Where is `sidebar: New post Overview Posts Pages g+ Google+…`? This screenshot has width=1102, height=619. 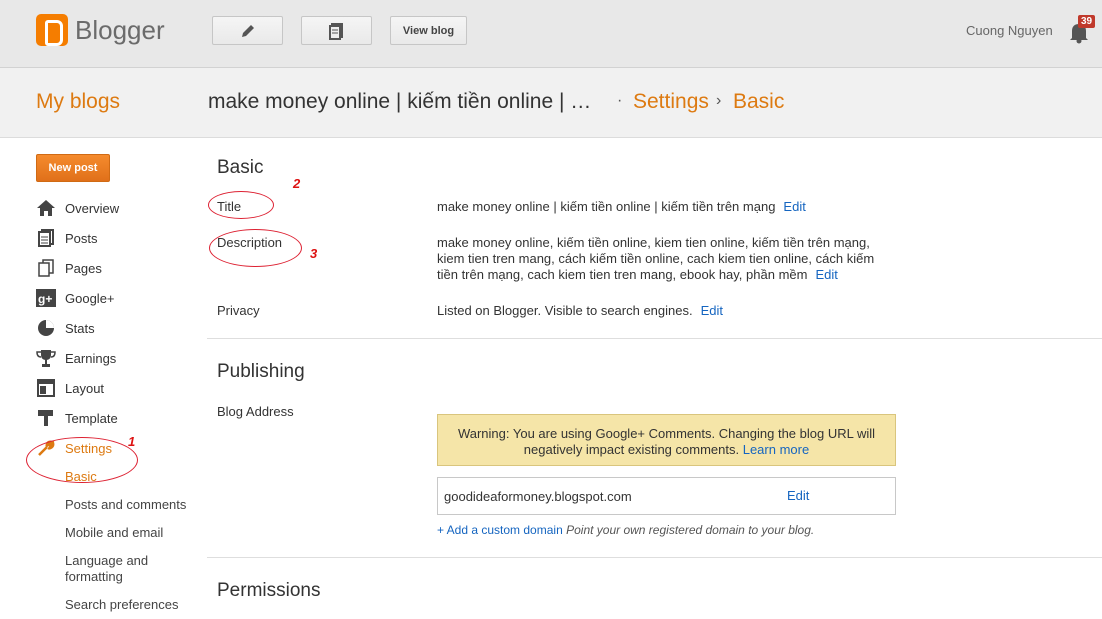 sidebar: New post Overview Posts Pages g+ Google+… is located at coordinates (102, 379).